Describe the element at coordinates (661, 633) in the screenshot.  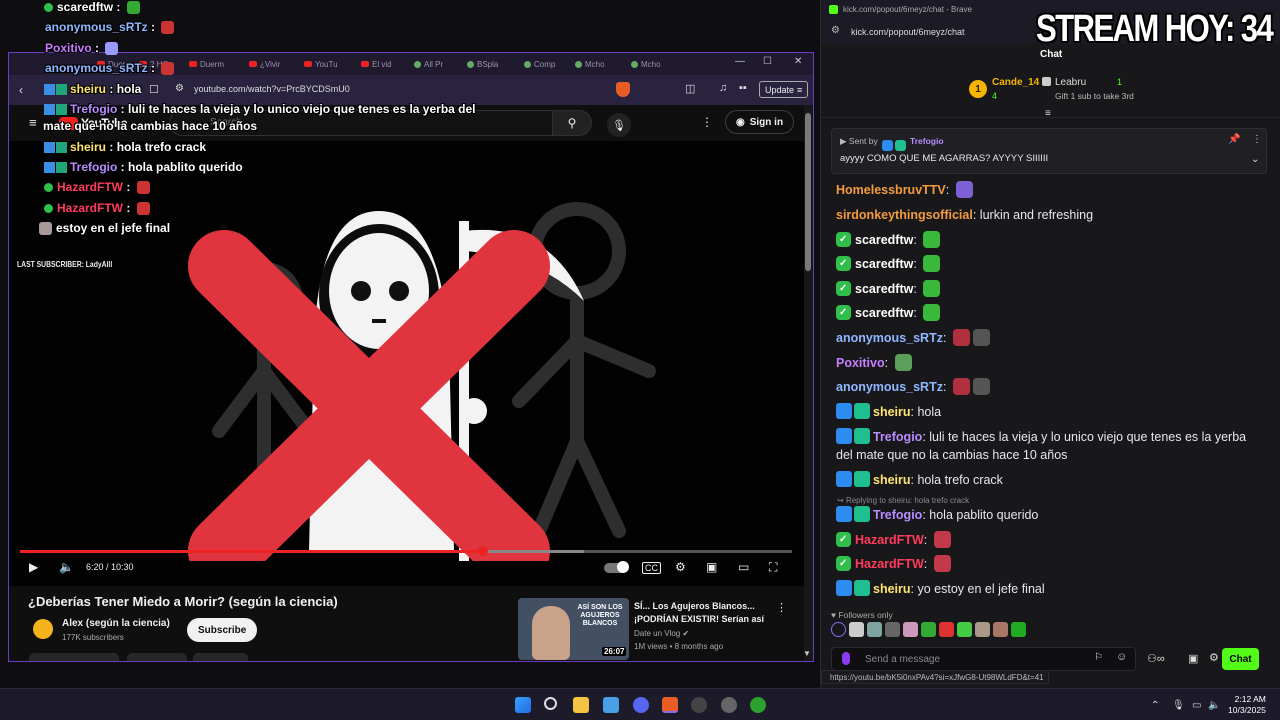
I see `recommended-channel: Date un Vlog ✔` at that location.